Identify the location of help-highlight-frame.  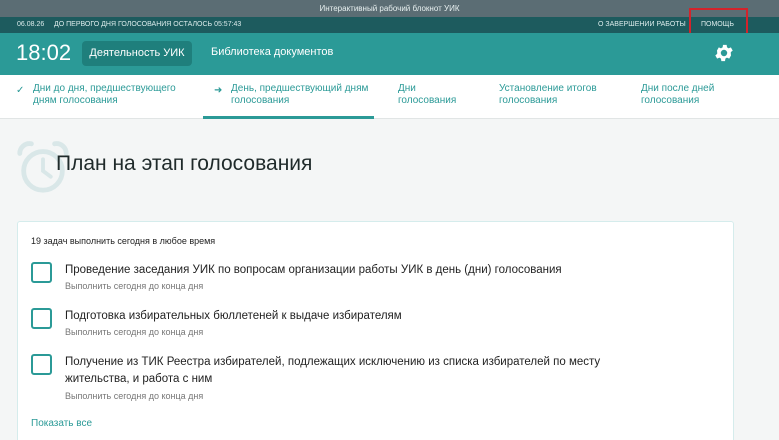
(718, 21).